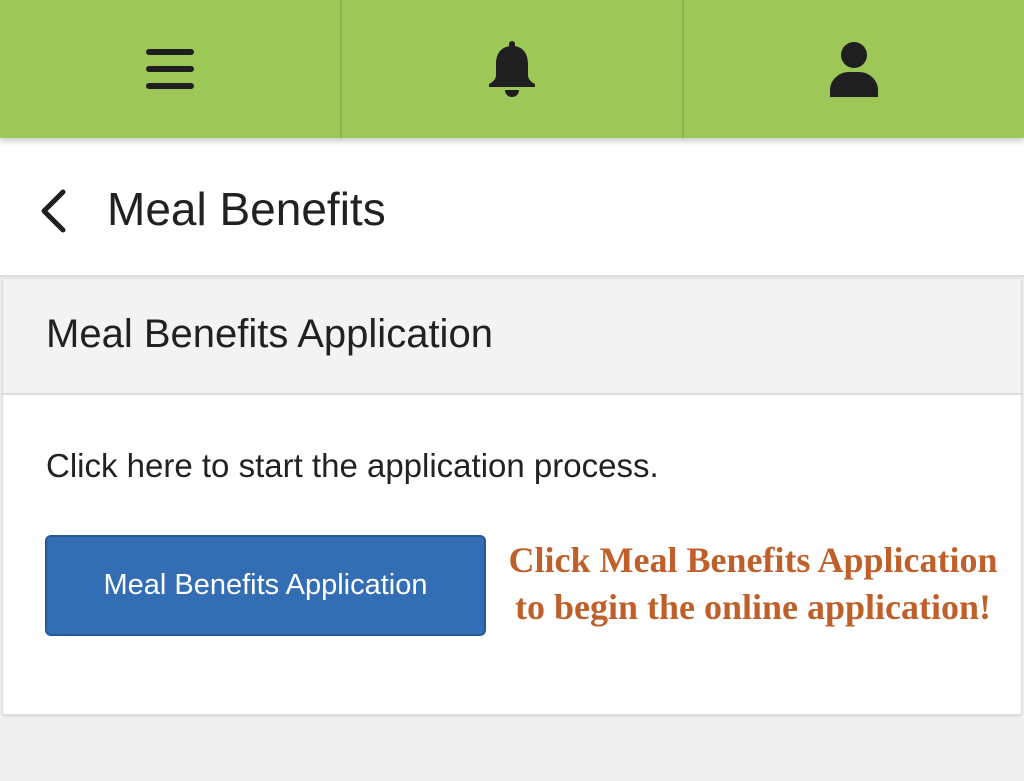 This screenshot has height=781, width=1024. Describe the element at coordinates (753, 560) in the screenshot. I see `annotation-line-1: Click Meal Benefits Application` at that location.